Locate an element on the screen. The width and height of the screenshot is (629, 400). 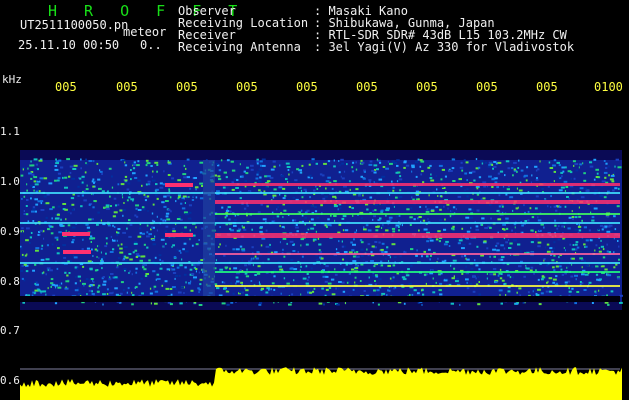
y-tick: 0.9 is located at coordinates (10, 231).